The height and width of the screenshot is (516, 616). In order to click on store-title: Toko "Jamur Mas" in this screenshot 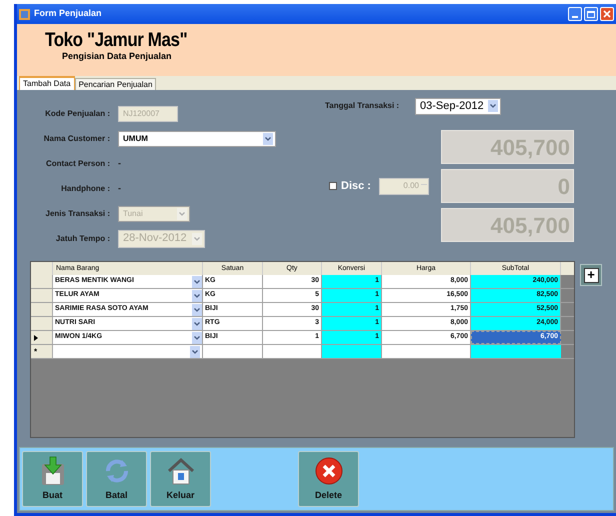, I will do `click(116, 40)`.